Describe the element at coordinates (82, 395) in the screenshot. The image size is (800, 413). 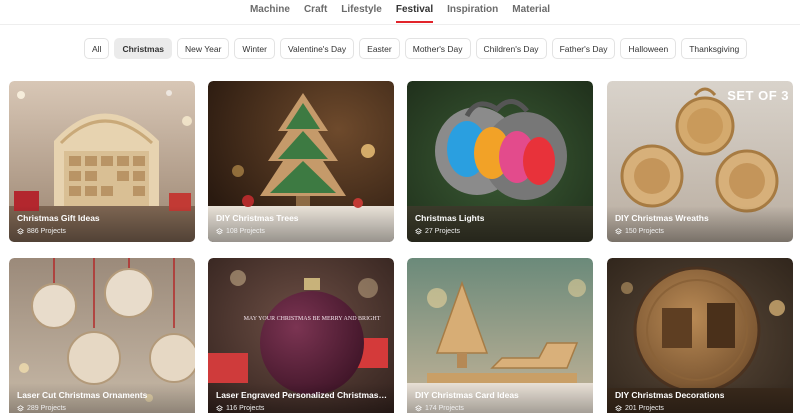
I see `card-title: Laser Cut Christmas Ornaments` at that location.